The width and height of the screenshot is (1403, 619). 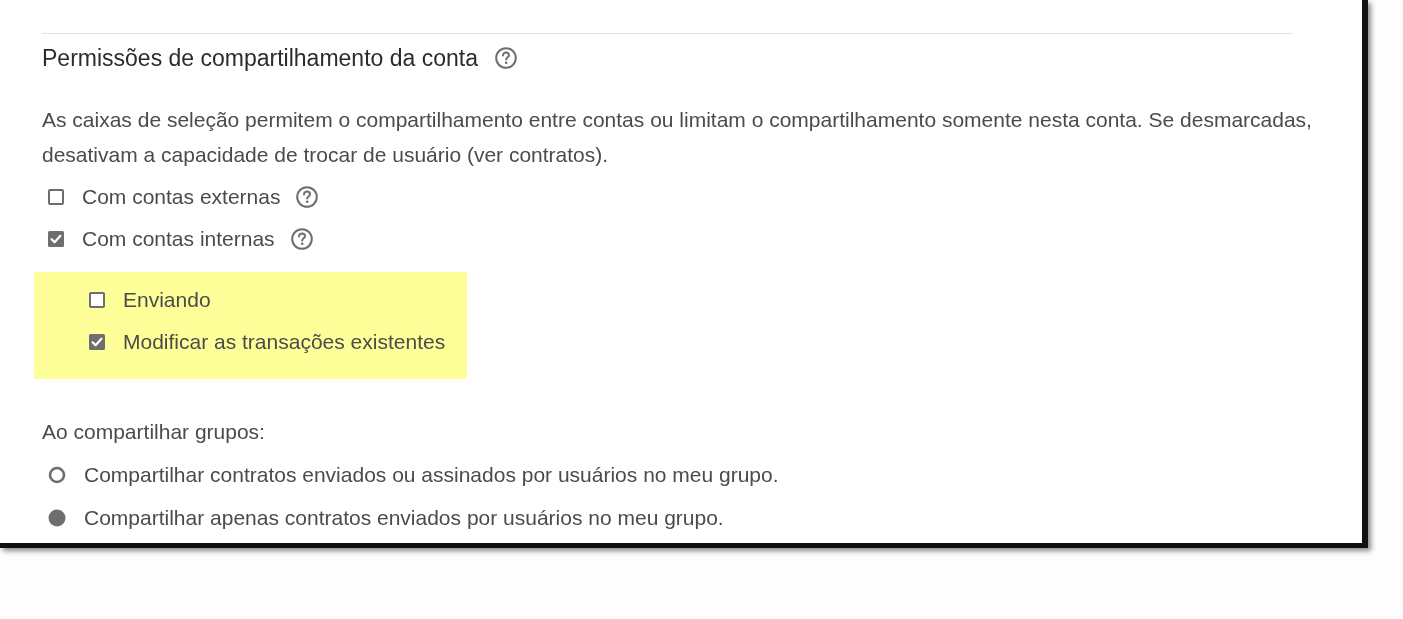 What do you see at coordinates (260, 58) in the screenshot?
I see `section-title: Permissões de compartilhamento da conta` at bounding box center [260, 58].